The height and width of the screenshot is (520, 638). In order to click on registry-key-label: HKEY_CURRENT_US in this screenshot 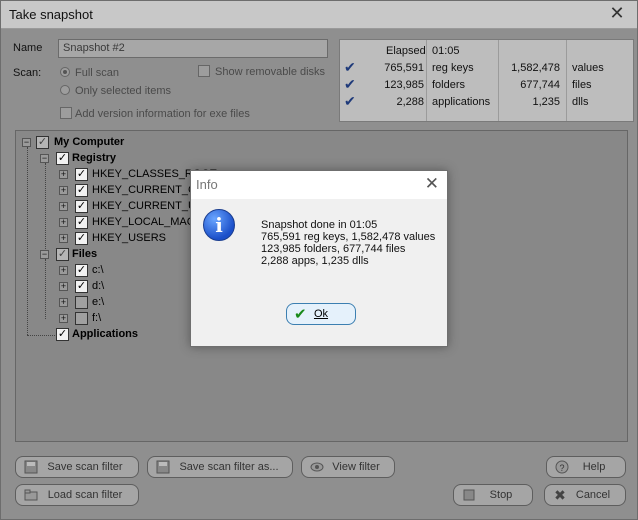, I will do `click(147, 206)`.